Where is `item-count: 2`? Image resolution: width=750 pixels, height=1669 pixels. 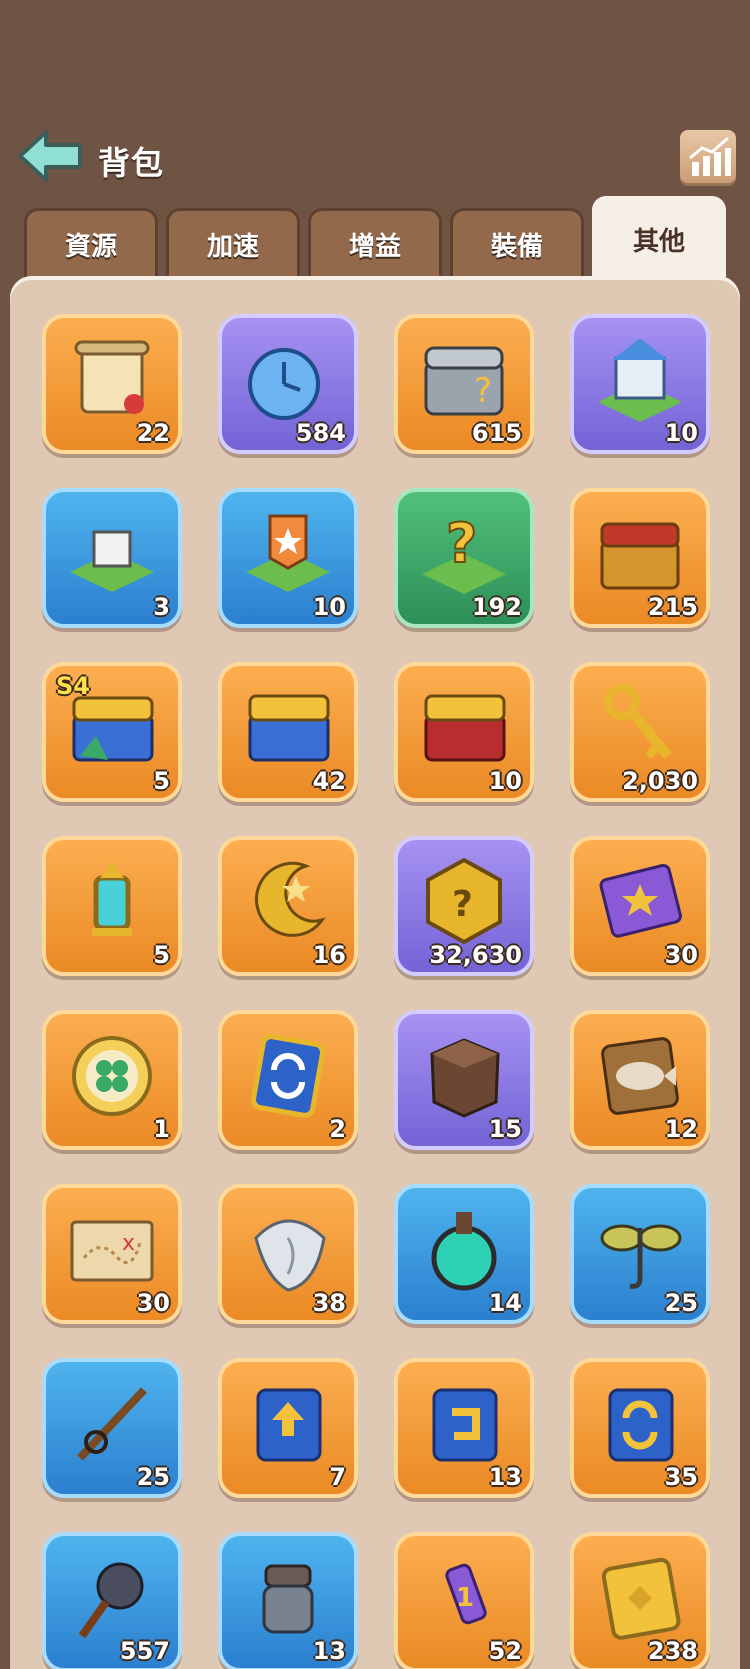
item-count: 2 is located at coordinates (337, 1129).